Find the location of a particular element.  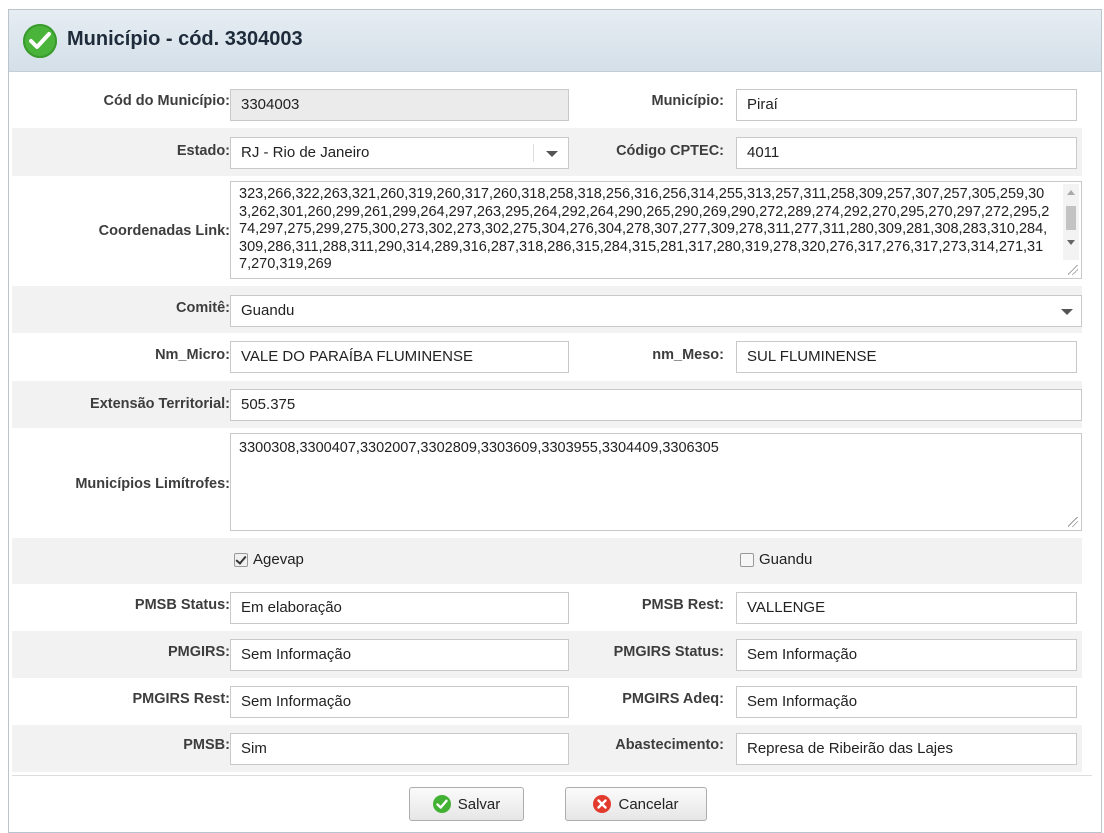

dialog-titlebar: Município - cód. 3304003 is located at coordinates (555, 41).